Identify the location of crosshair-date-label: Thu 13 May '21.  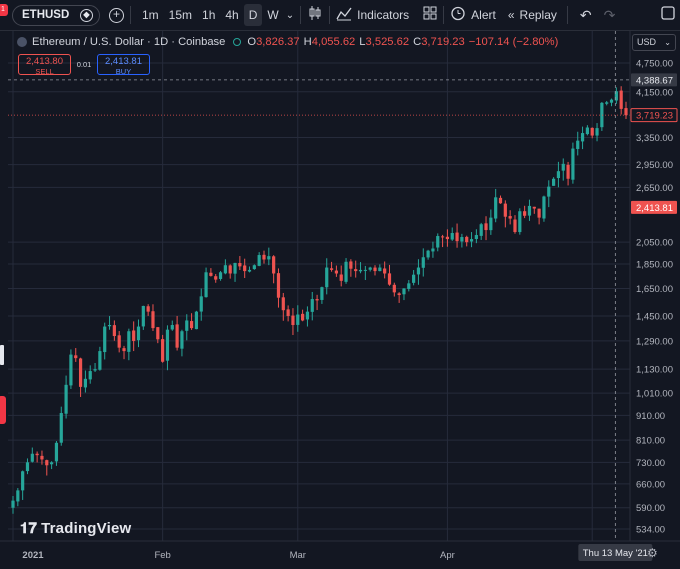
(615, 553).